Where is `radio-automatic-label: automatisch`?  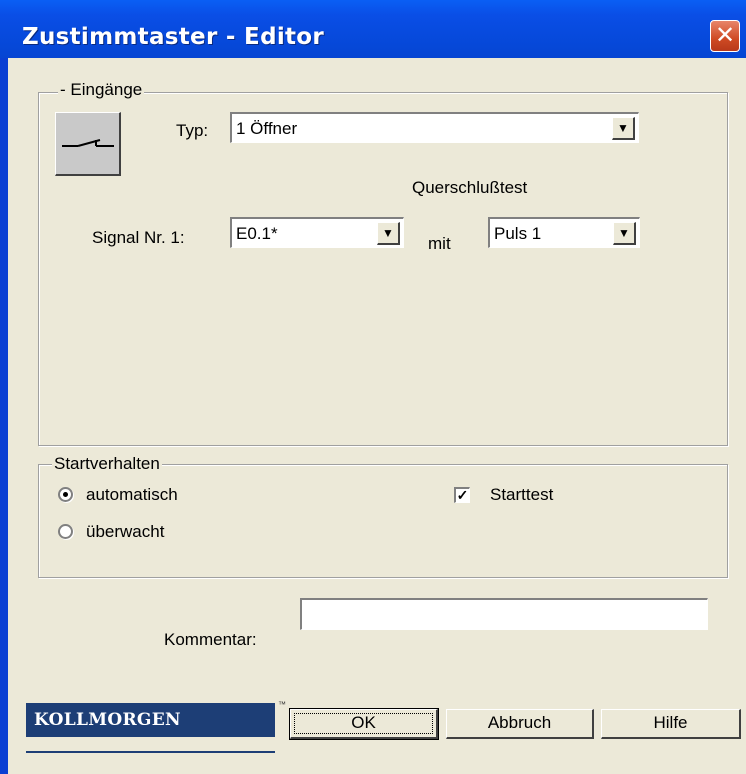
radio-automatic-label: automatisch is located at coordinates (132, 495).